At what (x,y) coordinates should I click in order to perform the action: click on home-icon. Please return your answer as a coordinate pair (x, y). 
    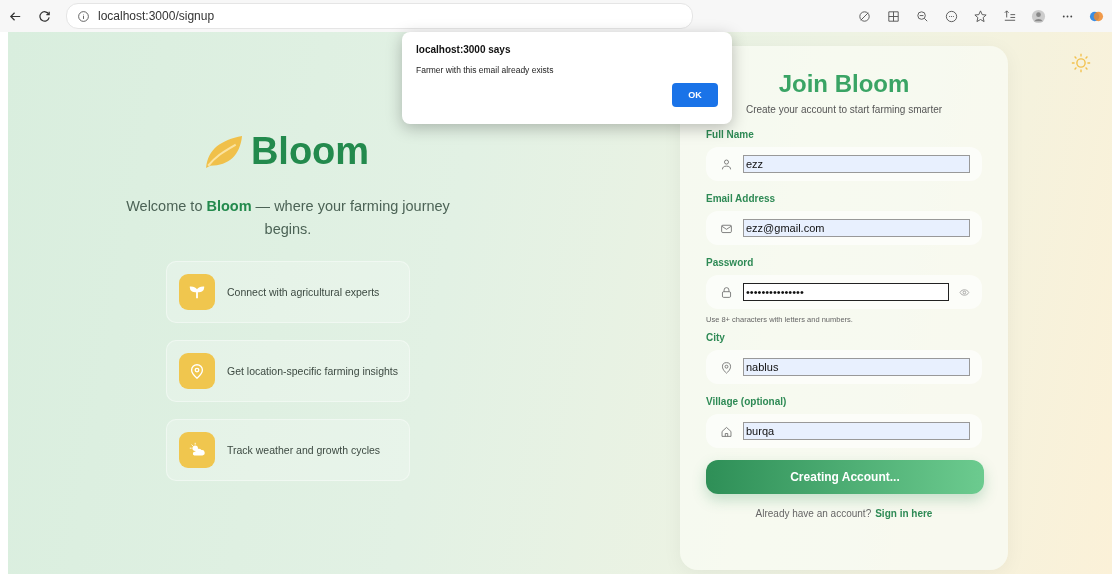
    Looking at the image, I should click on (726, 431).